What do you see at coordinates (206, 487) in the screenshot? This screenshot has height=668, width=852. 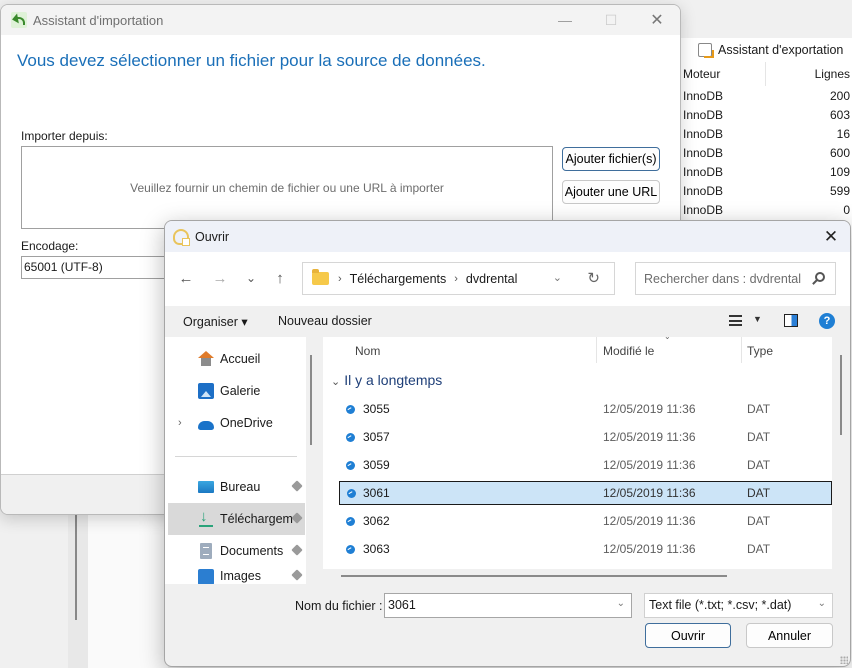 I see `desktop-icon` at bounding box center [206, 487].